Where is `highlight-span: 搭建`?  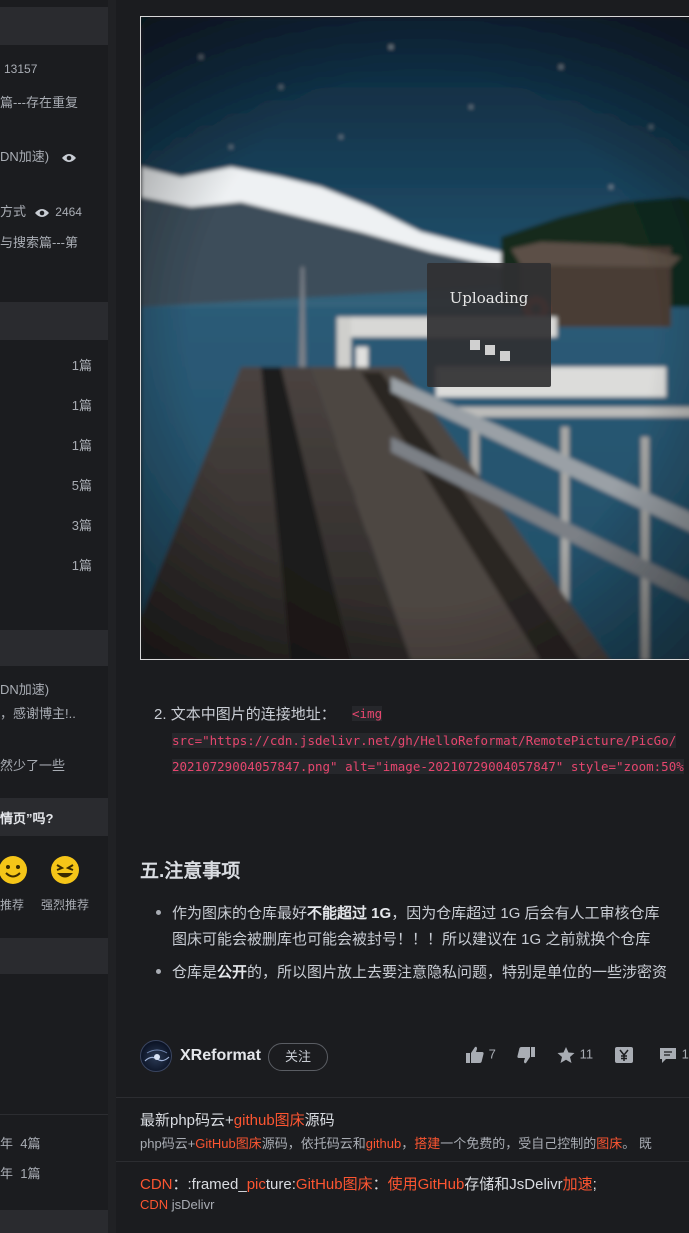 highlight-span: 搭建 is located at coordinates (427, 1143).